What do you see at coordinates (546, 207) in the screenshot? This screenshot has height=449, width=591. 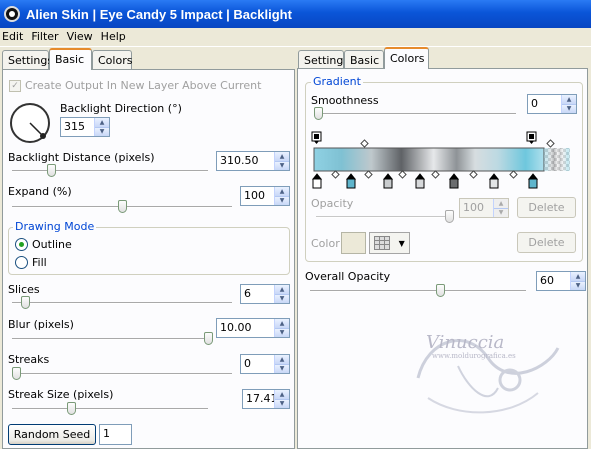 I see `delete-opacity-button: Delete` at bounding box center [546, 207].